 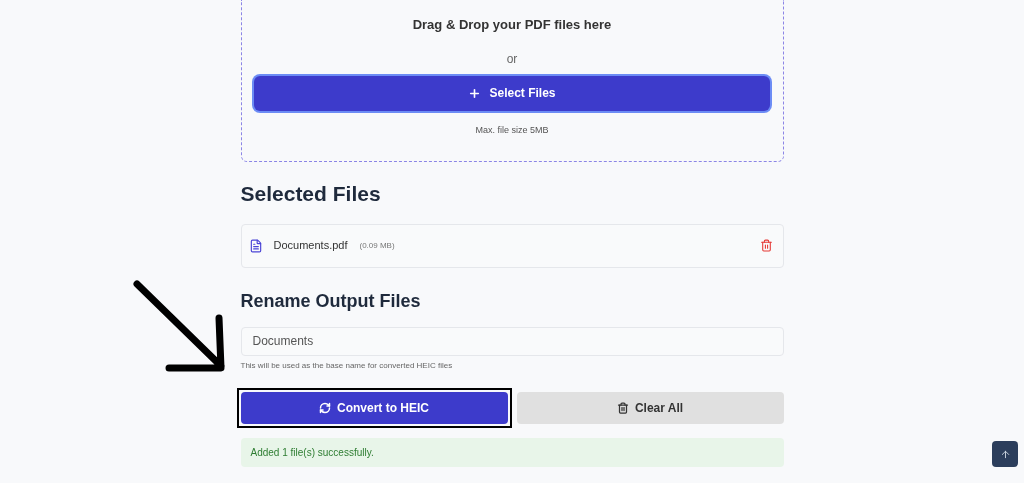 What do you see at coordinates (512, 452) in the screenshot?
I see `status-message: Added 1 file(s) successfully.` at bounding box center [512, 452].